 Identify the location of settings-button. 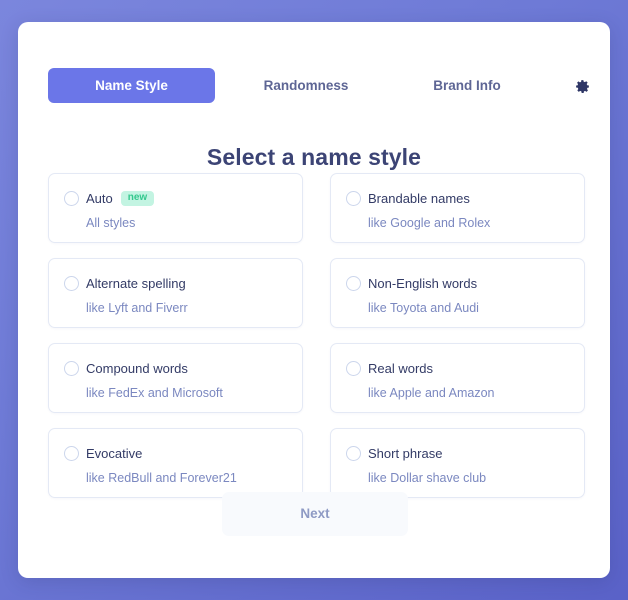
(582, 86).